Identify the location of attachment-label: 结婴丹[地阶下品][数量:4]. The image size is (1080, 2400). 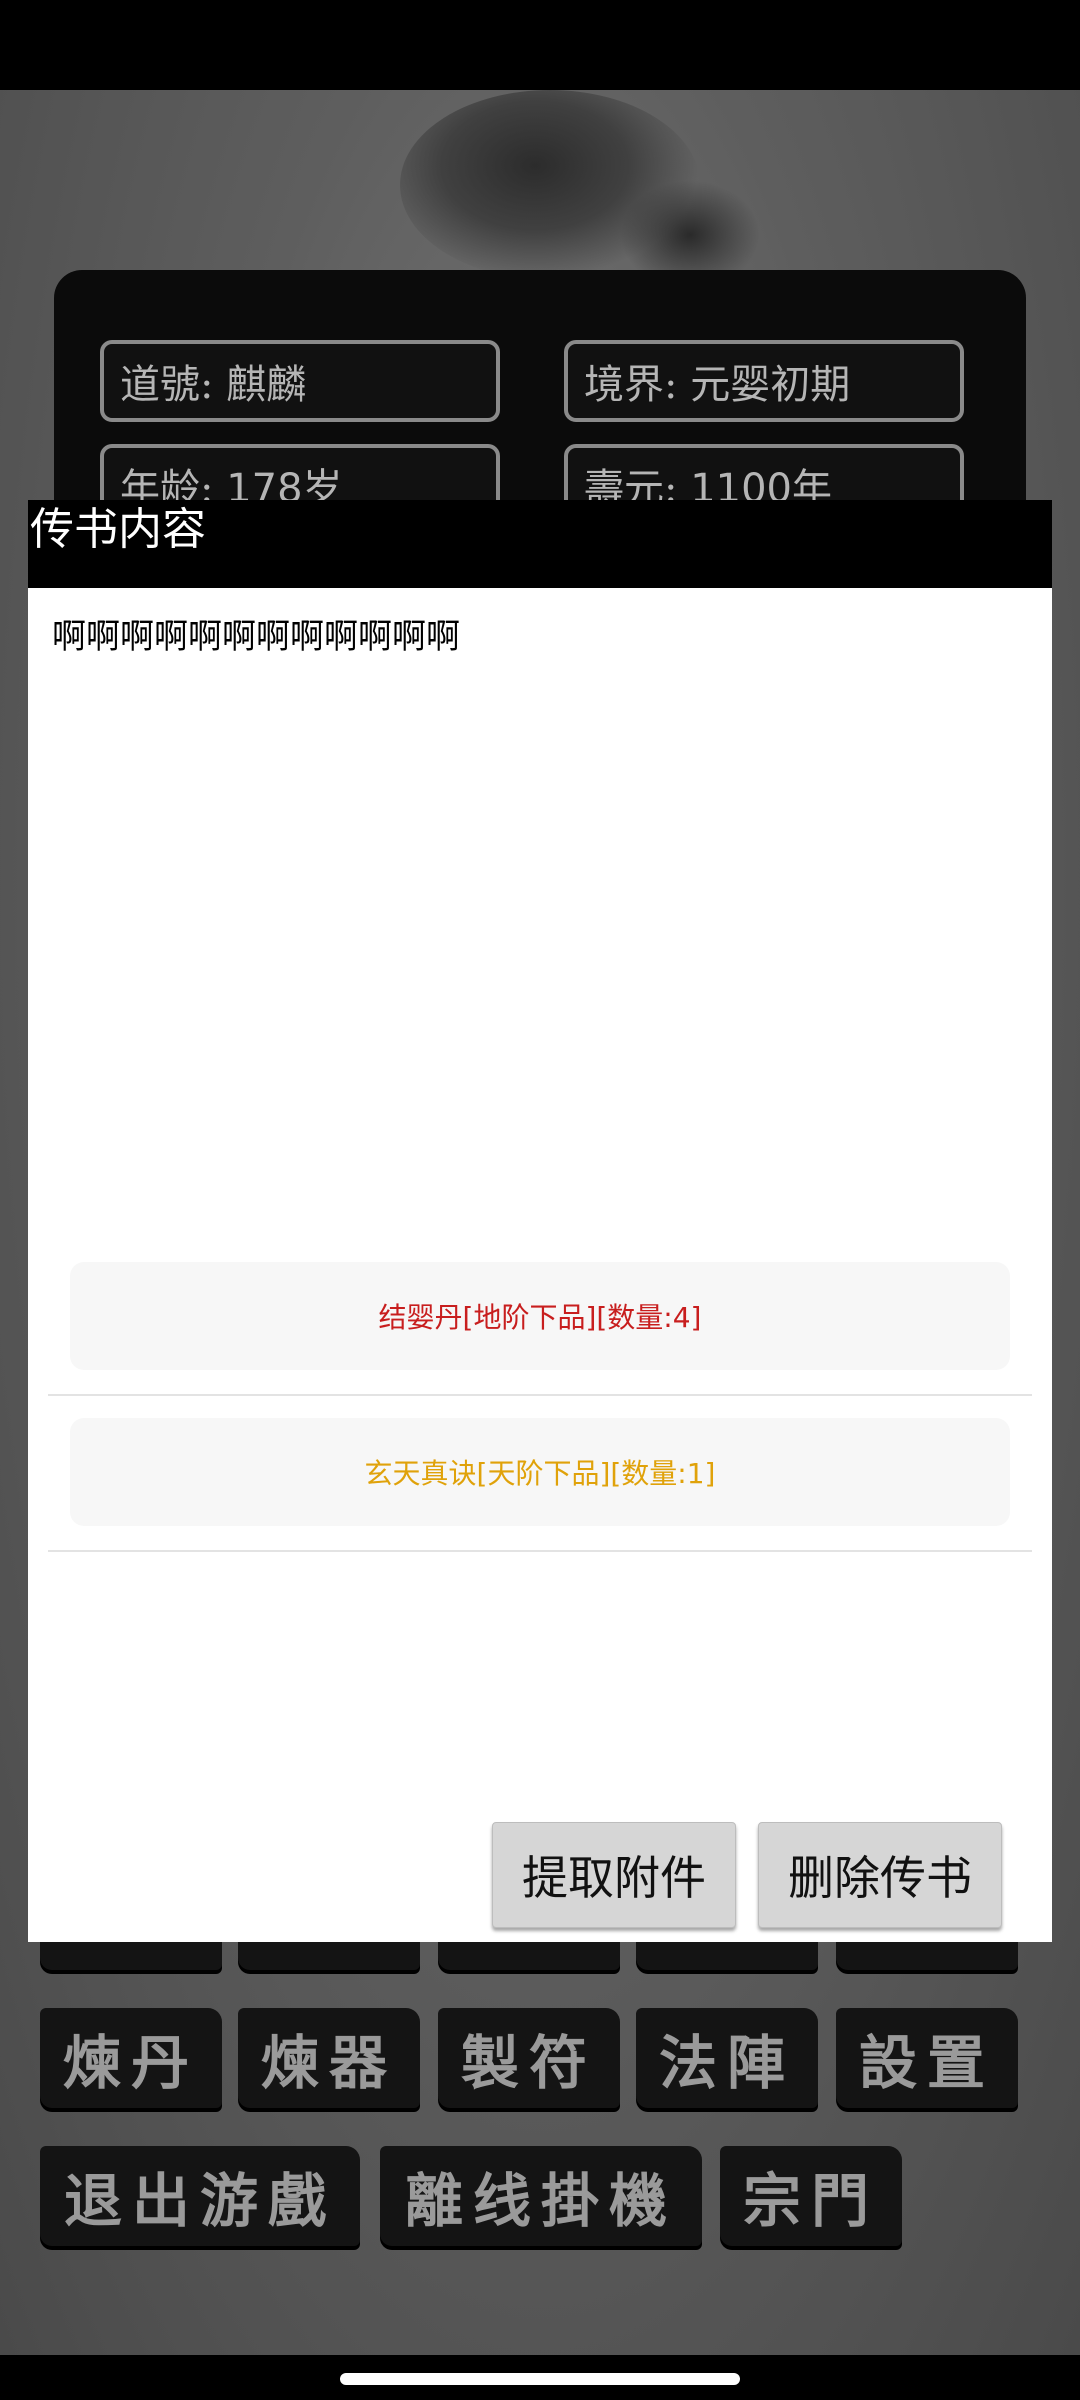
(540, 1316).